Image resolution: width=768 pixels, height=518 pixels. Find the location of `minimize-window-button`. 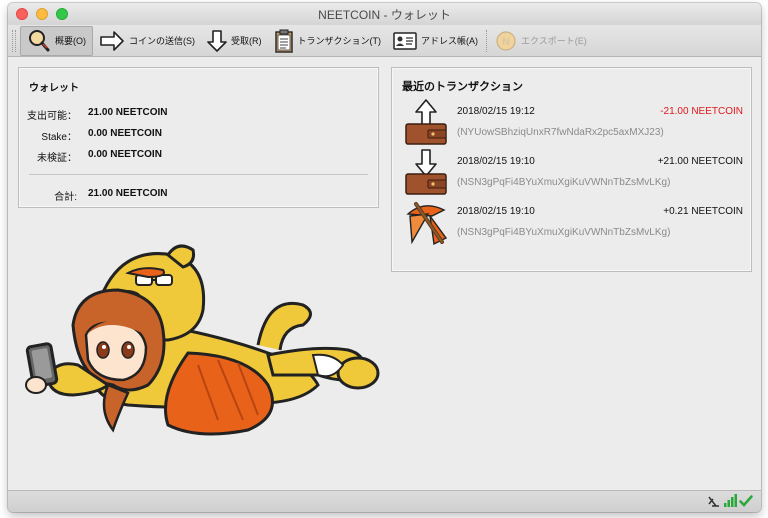

minimize-window-button is located at coordinates (42, 14).